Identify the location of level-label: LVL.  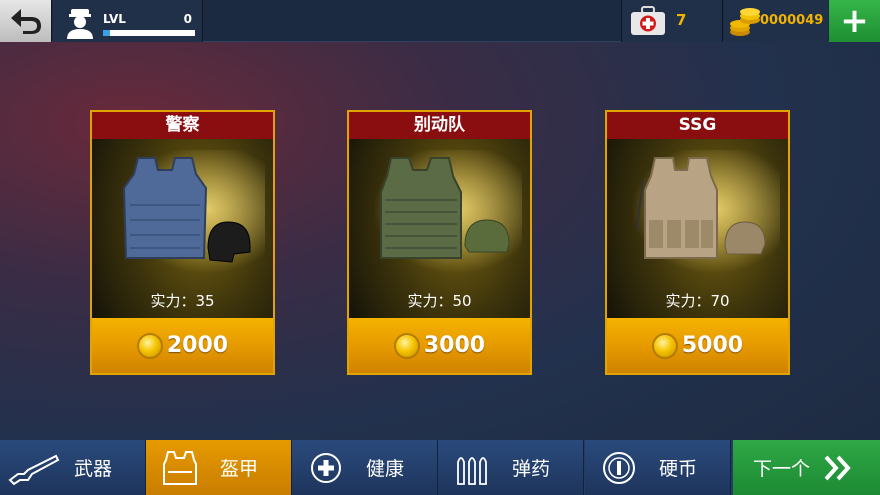
(114, 19).